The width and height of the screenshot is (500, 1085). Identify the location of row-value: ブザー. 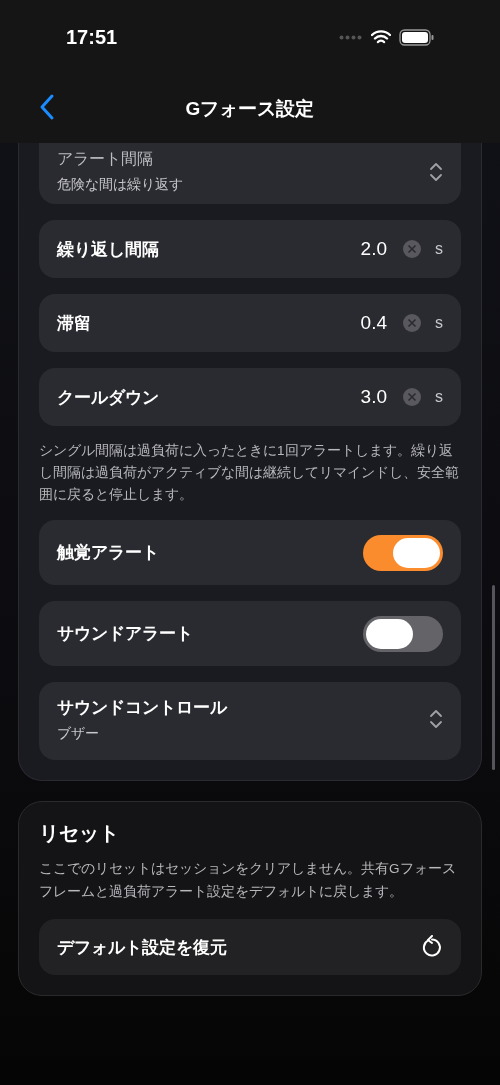
(78, 733).